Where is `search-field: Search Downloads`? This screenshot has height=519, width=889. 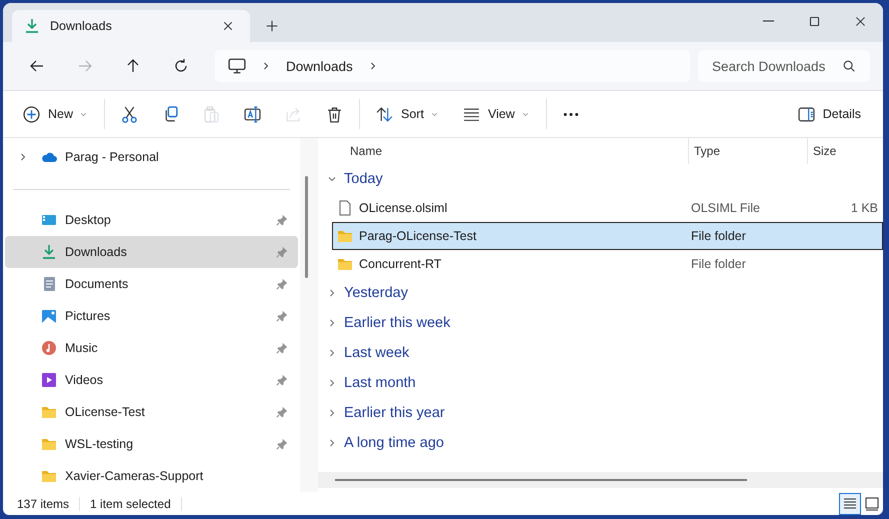 search-field: Search Downloads is located at coordinates (777, 66).